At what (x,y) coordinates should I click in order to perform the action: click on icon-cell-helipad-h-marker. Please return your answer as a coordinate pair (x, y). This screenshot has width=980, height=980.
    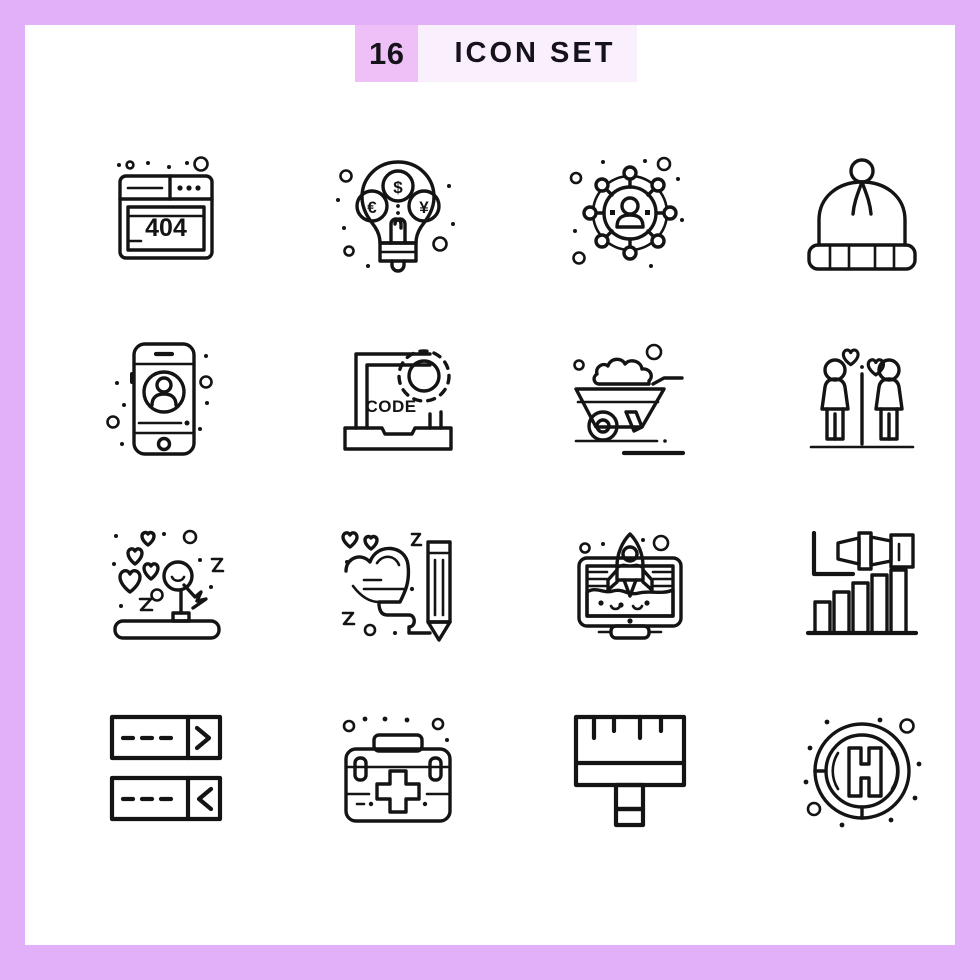
    Looking at the image, I should click on (862, 771).